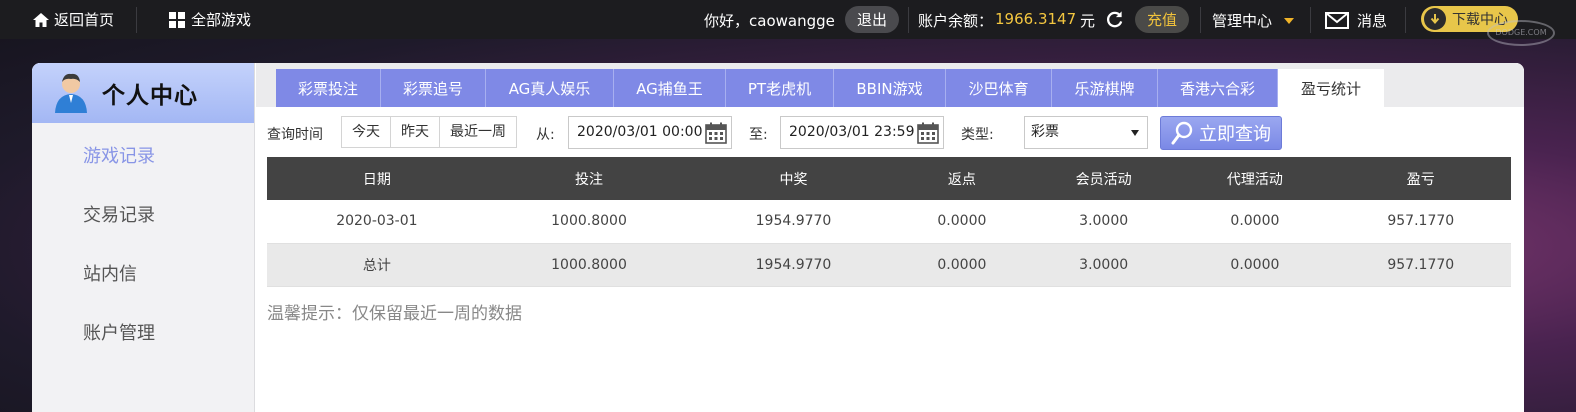 The width and height of the screenshot is (1576, 412). I want to click on today-button: 今天, so click(366, 132).